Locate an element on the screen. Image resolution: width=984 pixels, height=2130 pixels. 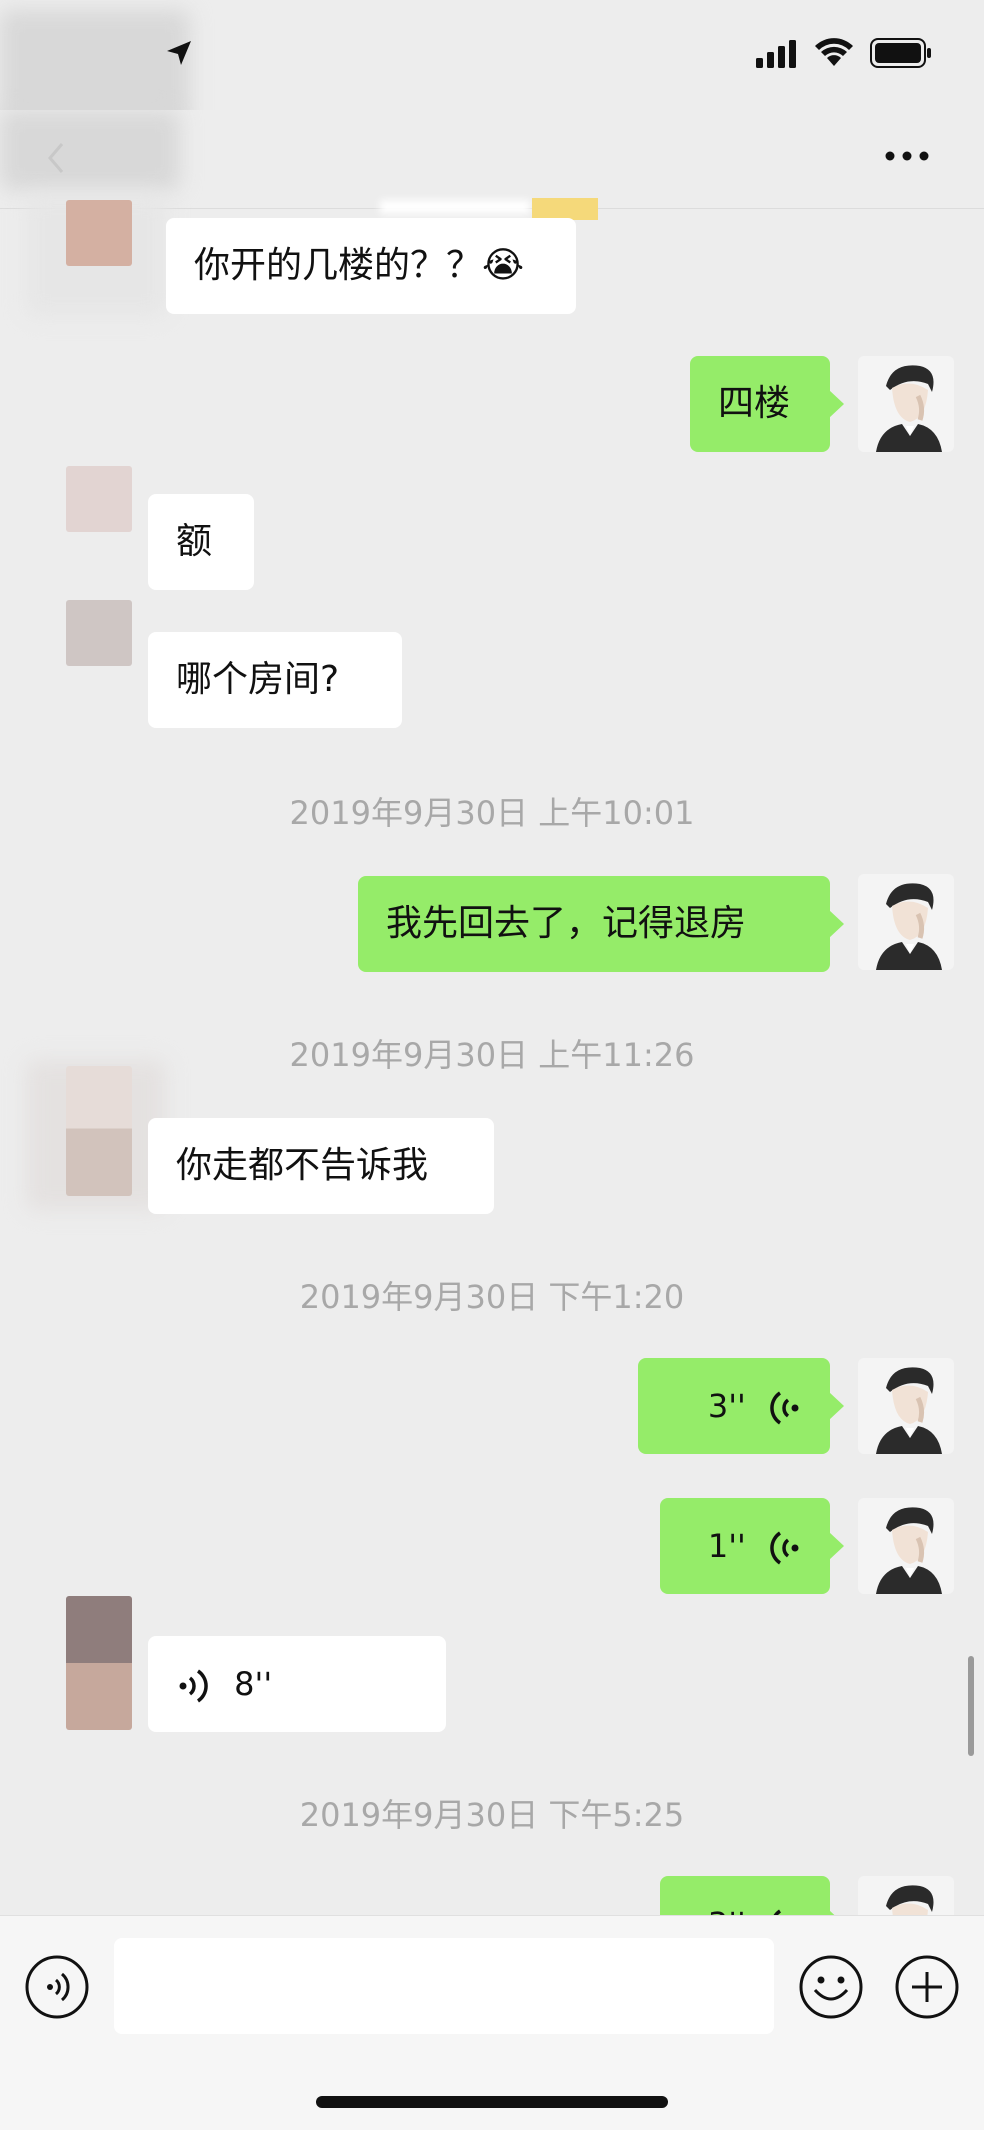
emoji-icon is located at coordinates (831, 1987).